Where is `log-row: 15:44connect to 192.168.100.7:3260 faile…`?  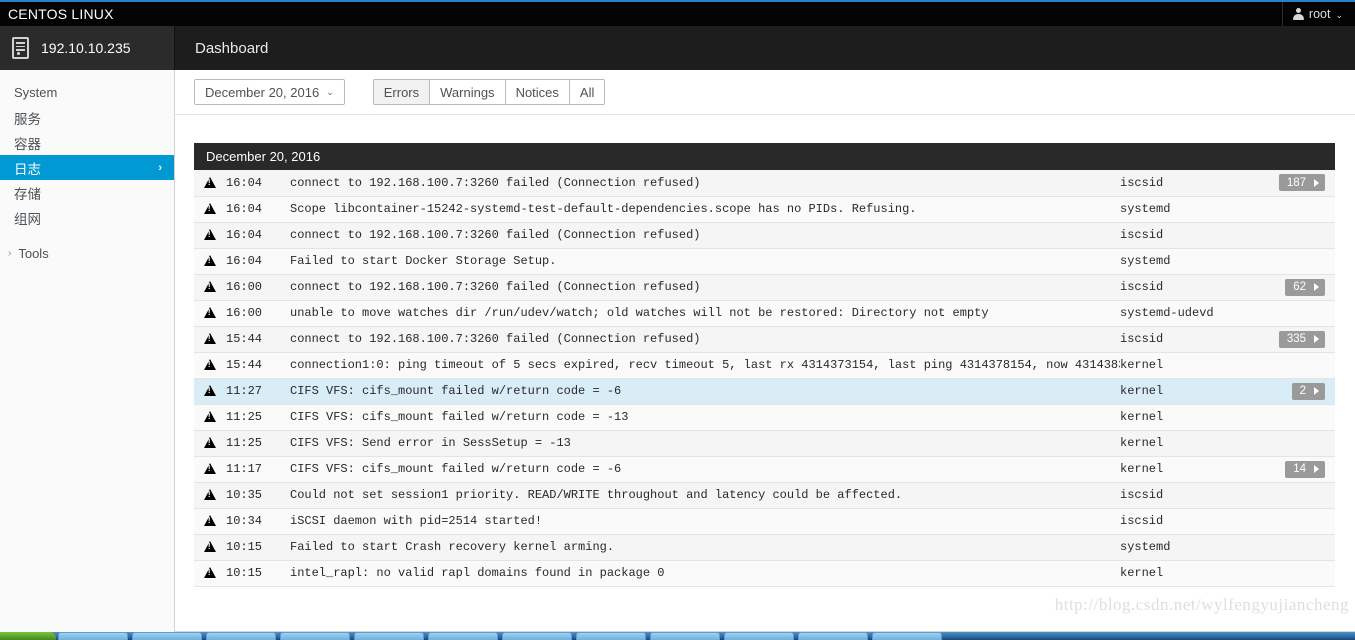 log-row: 15:44connect to 192.168.100.7:3260 faile… is located at coordinates (764, 339).